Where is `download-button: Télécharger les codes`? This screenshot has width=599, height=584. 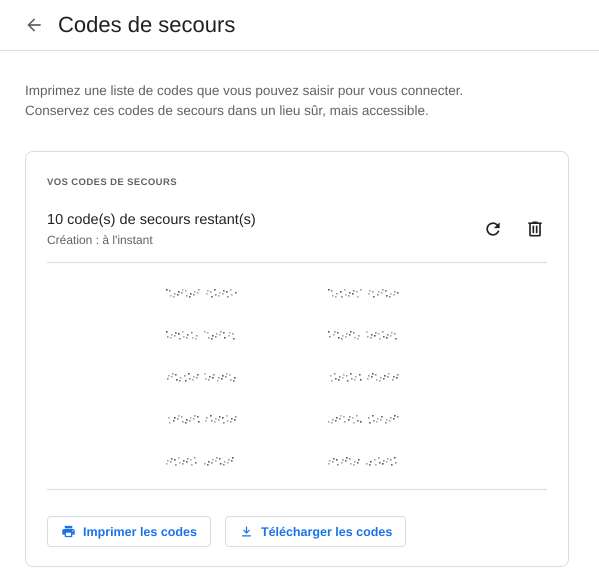
download-button: Télécharger les codes is located at coordinates (315, 531).